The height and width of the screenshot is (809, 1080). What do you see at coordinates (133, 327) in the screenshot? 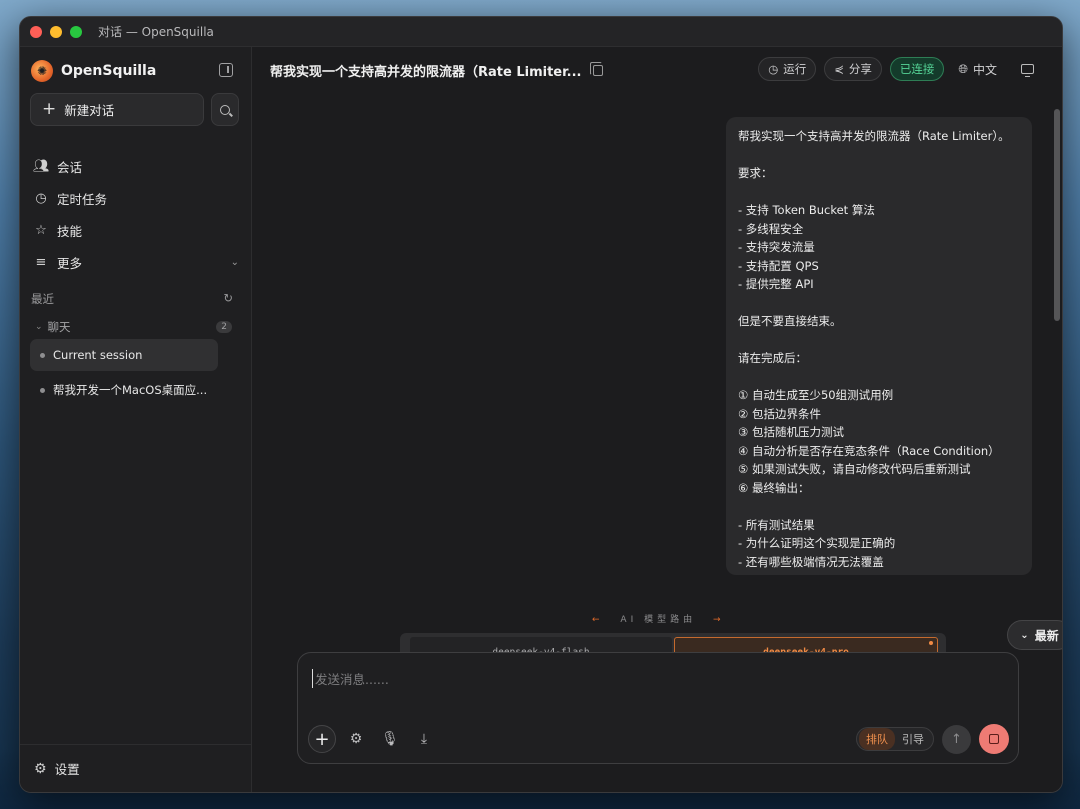
I see `chat-group-header: ⌄ 聊天 2` at bounding box center [133, 327].